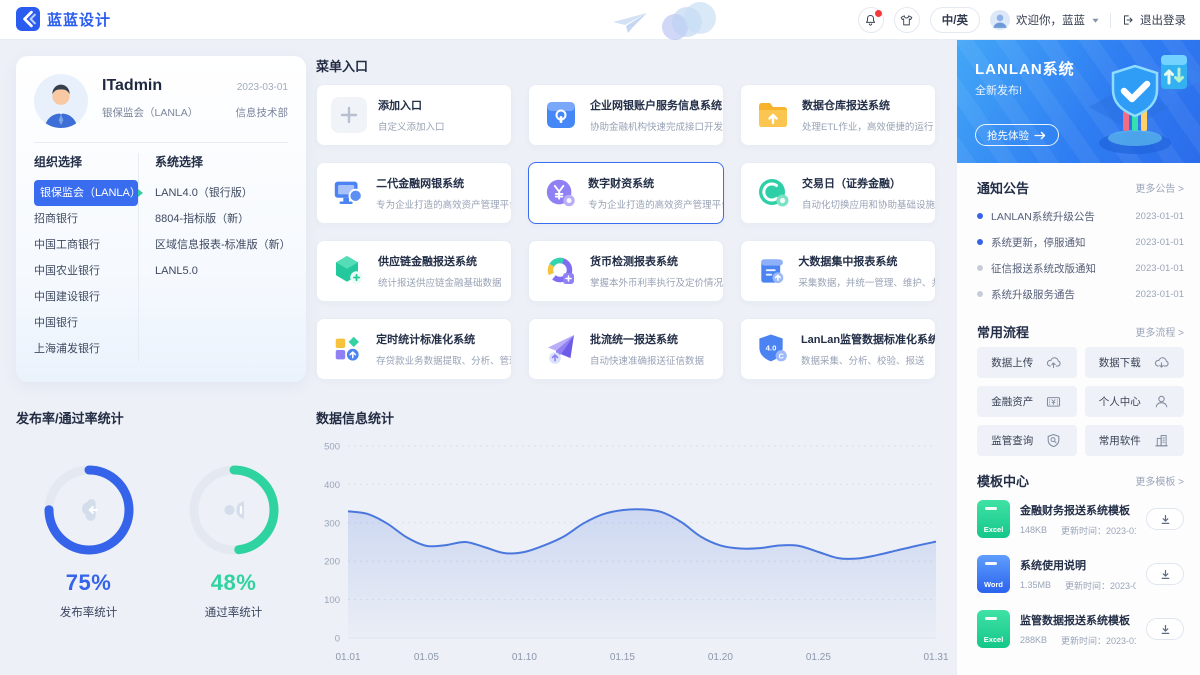 This screenshot has height=675, width=1200. Describe the element at coordinates (1078, 101) in the screenshot. I see `promo-banner: LANLAN系统 全新发布! 抢先体验` at that location.